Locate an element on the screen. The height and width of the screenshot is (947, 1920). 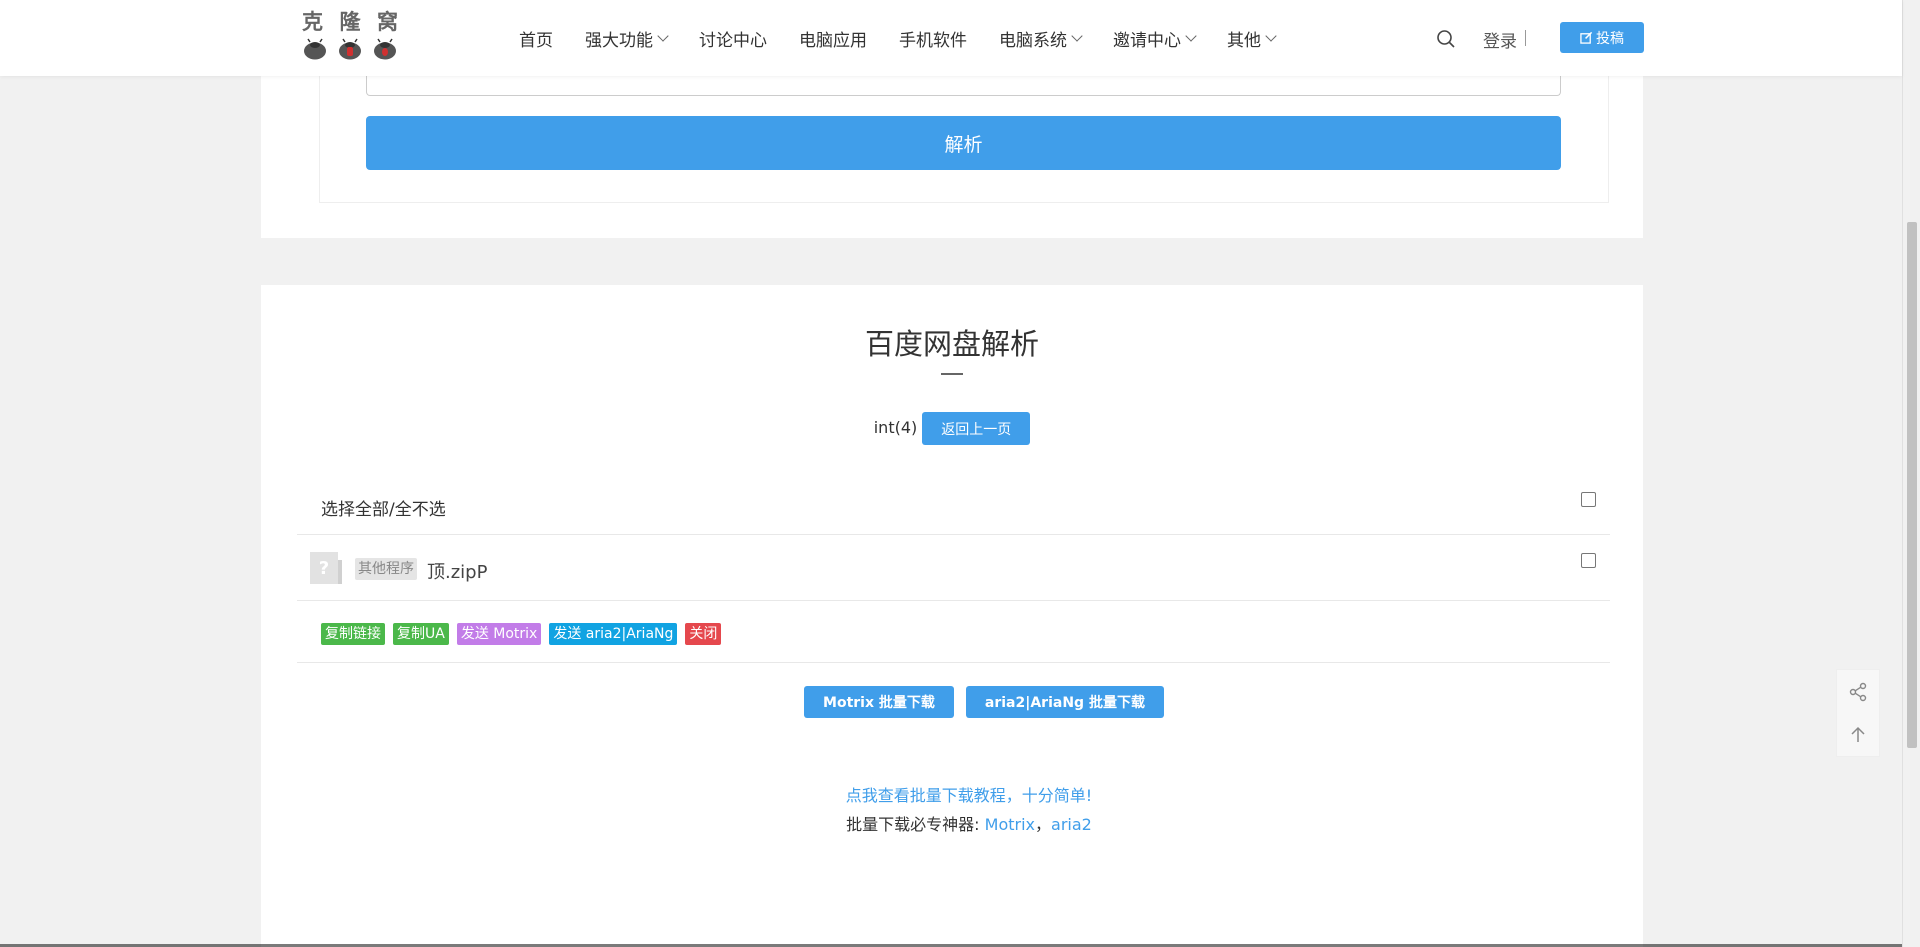
site-logo: 克 隆 窝 is located at coordinates (352, 38).